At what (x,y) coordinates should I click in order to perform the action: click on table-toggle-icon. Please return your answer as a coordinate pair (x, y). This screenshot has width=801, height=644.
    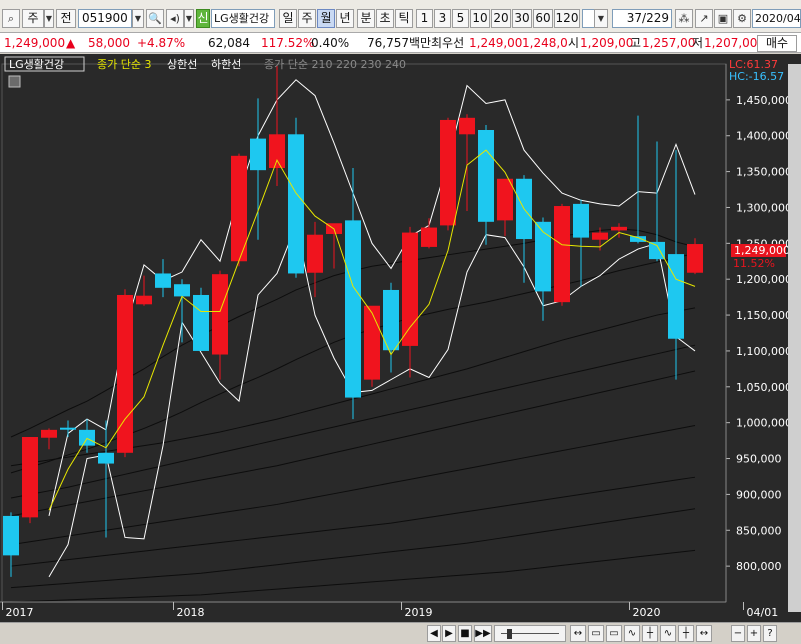
    Looking at the image, I should click on (14, 81).